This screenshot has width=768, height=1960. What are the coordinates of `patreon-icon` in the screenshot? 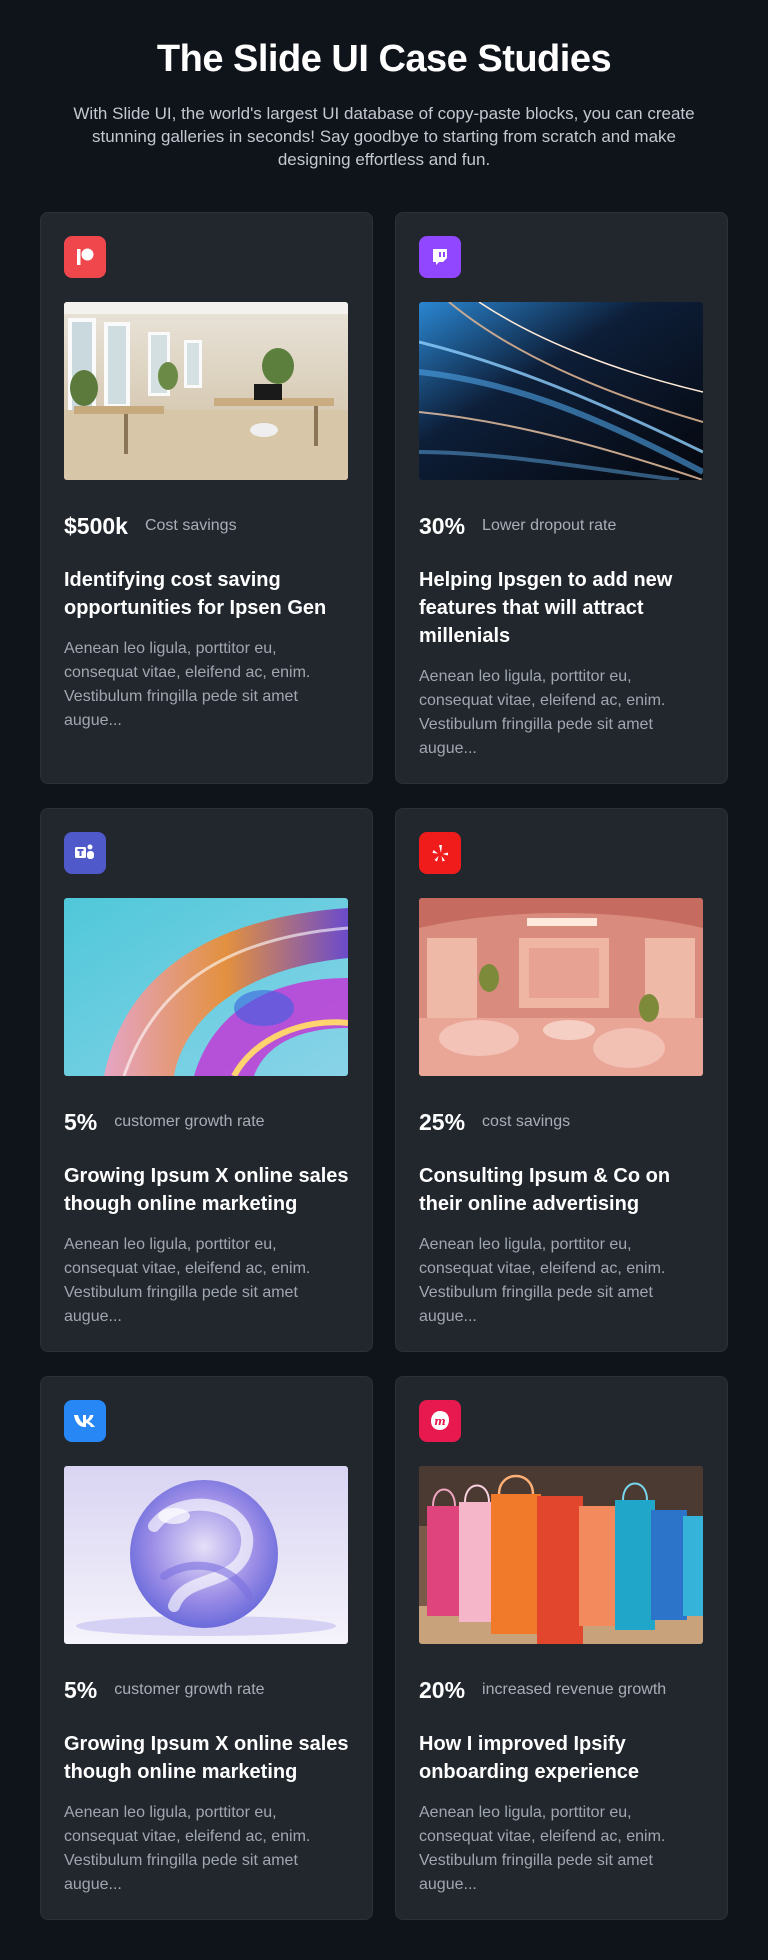 It's located at (85, 257).